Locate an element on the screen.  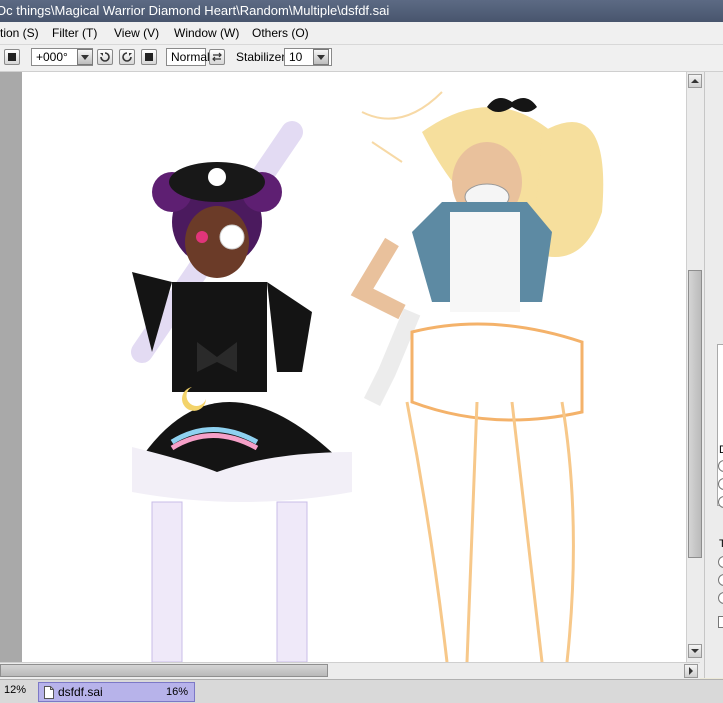
stop-button is located at coordinates (12, 57).